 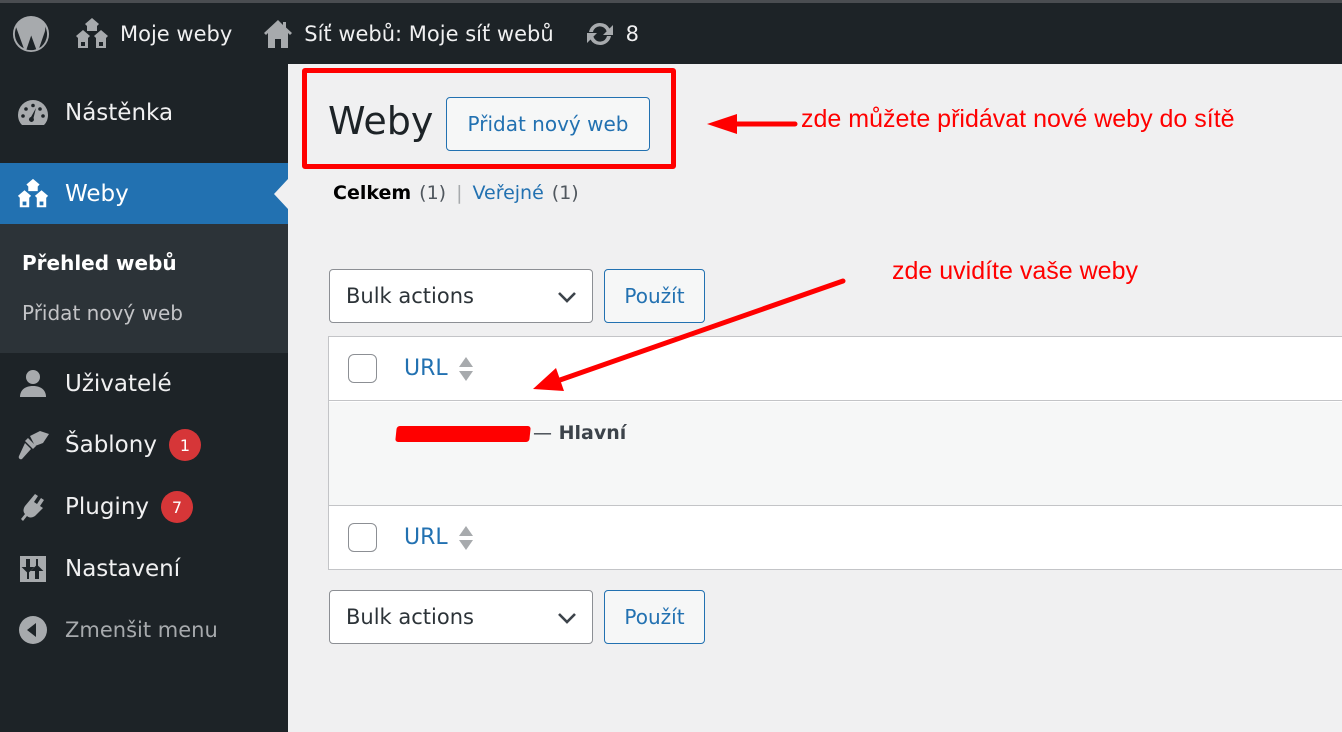 What do you see at coordinates (111, 445) in the screenshot?
I see `sidebar-item-label: Šablony` at bounding box center [111, 445].